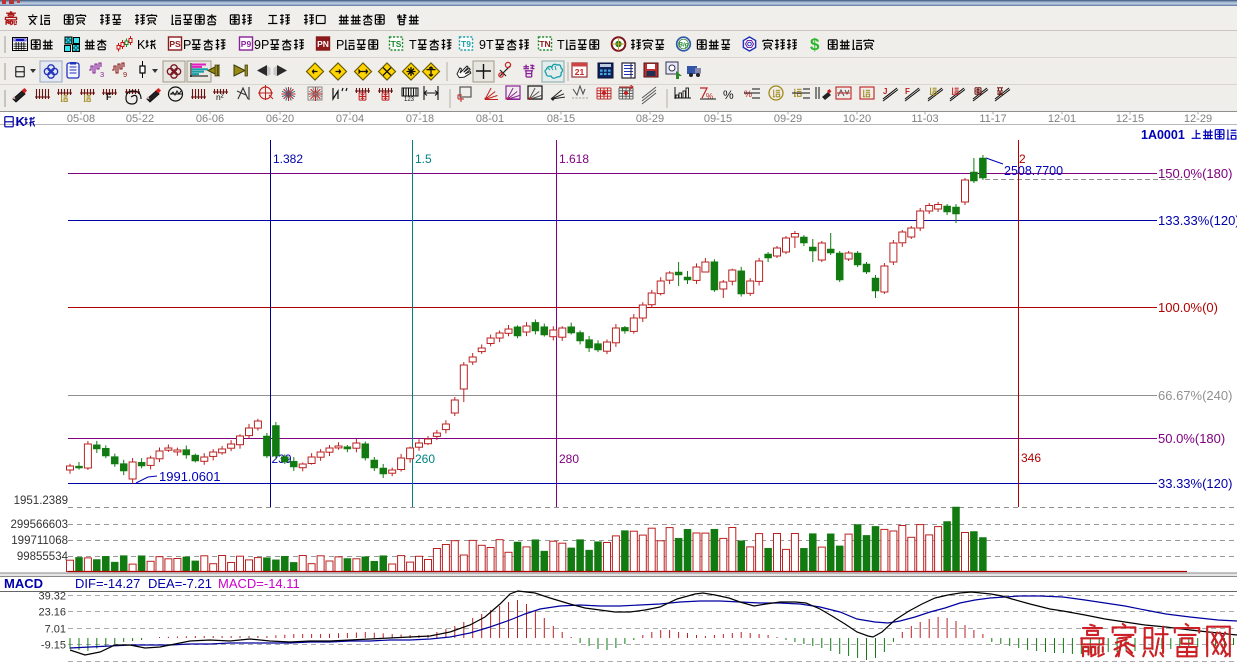 This screenshot has width=1237, height=665. What do you see at coordinates (125, 74) in the screenshot?
I see `svg-text: 9` at bounding box center [125, 74].